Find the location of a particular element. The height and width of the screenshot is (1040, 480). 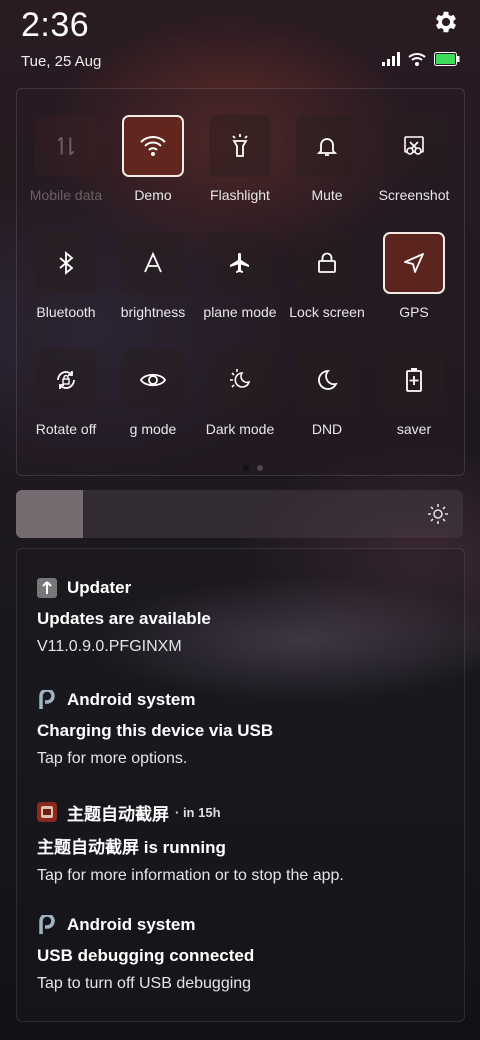

flashlight-icon is located at coordinates (240, 146).